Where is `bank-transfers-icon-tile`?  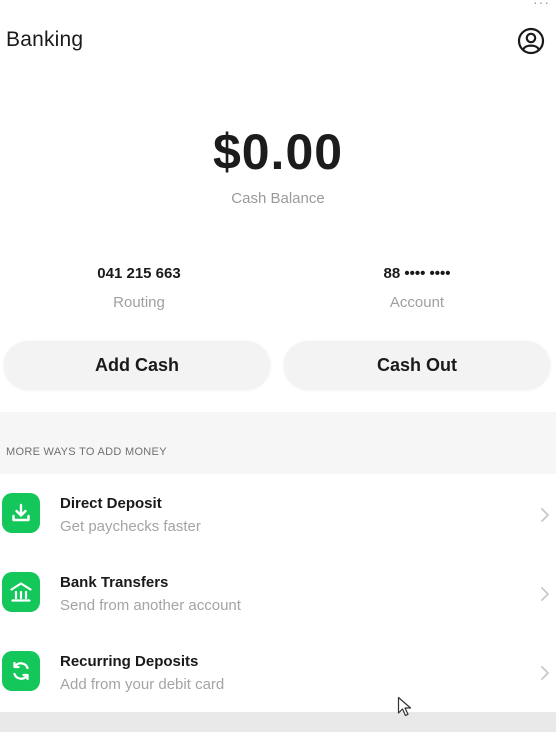 bank-transfers-icon-tile is located at coordinates (21, 592).